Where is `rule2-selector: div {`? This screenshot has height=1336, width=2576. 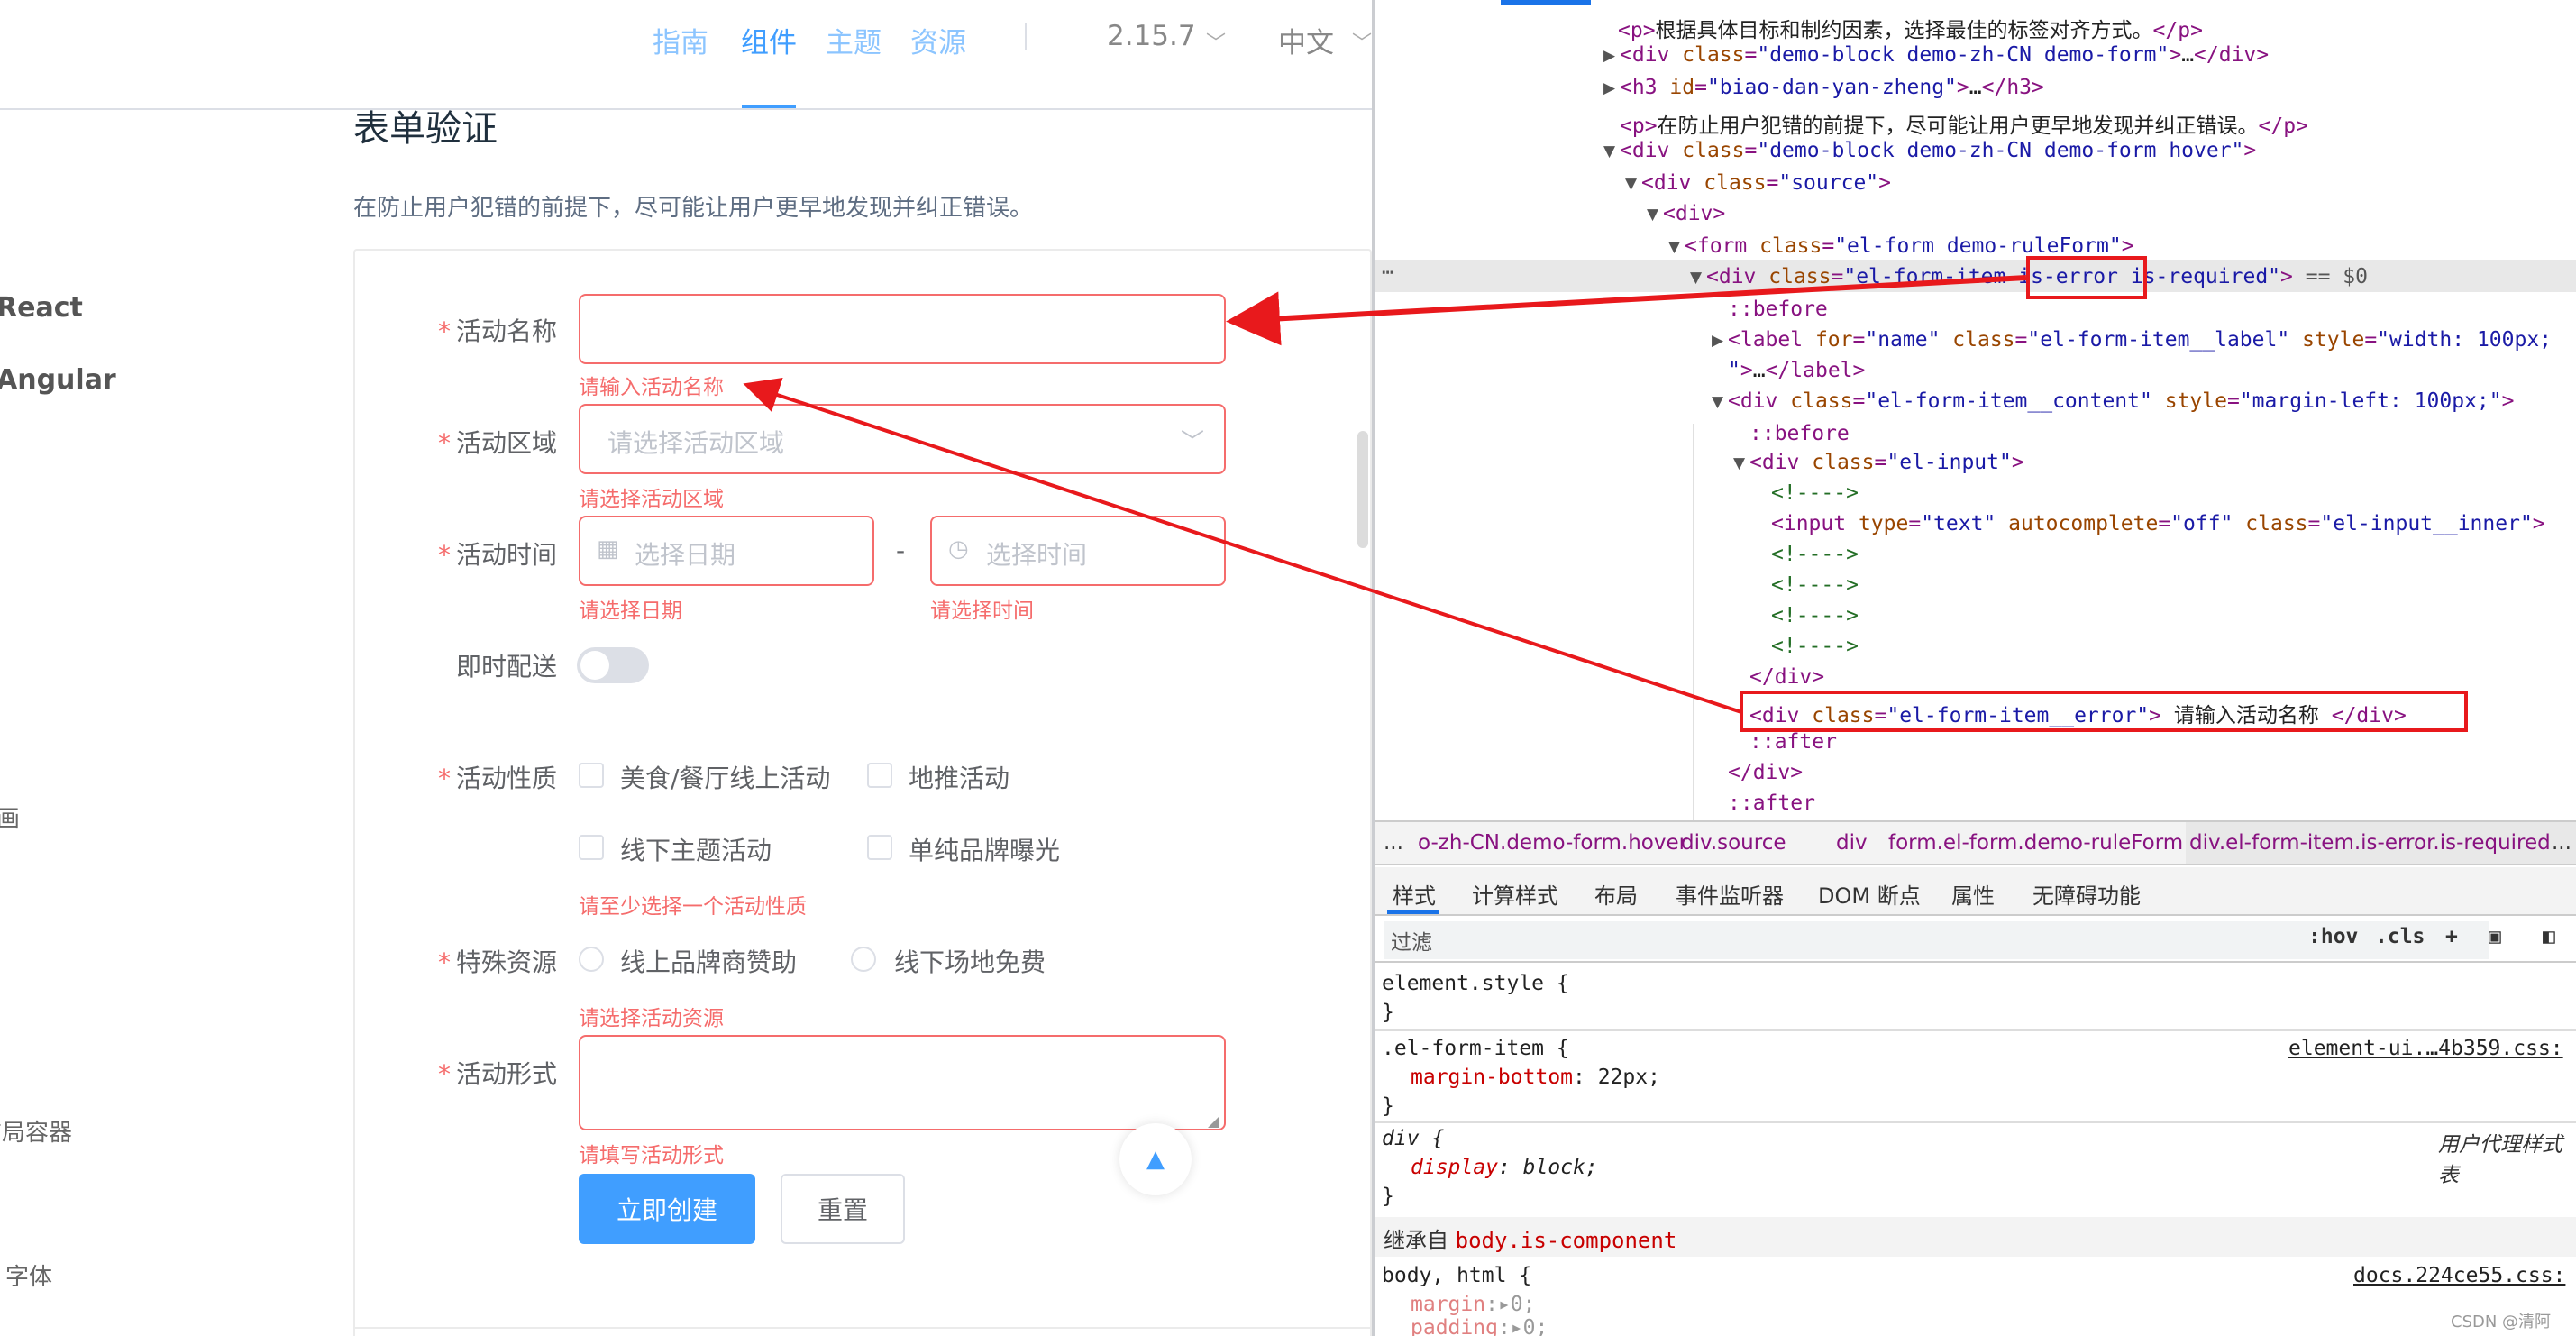 rule2-selector: div { is located at coordinates (1413, 1138).